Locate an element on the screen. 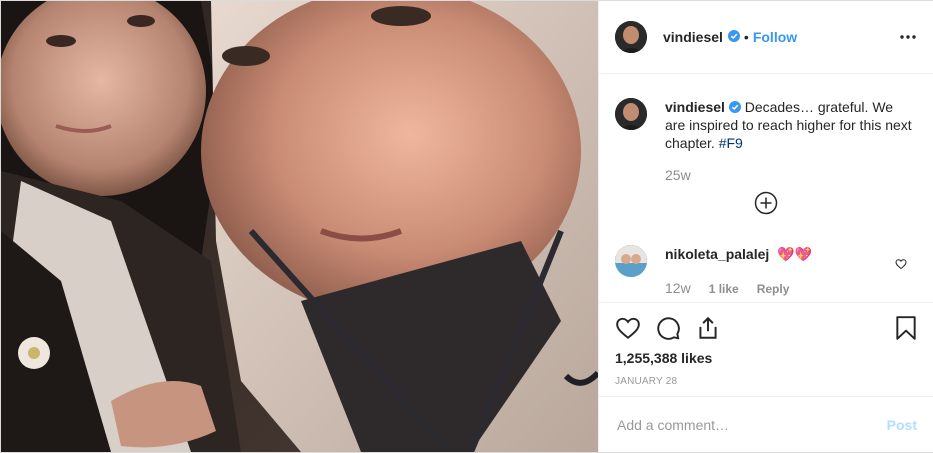 The height and width of the screenshot is (453, 933). add-comment-bar: Post is located at coordinates (766, 424).